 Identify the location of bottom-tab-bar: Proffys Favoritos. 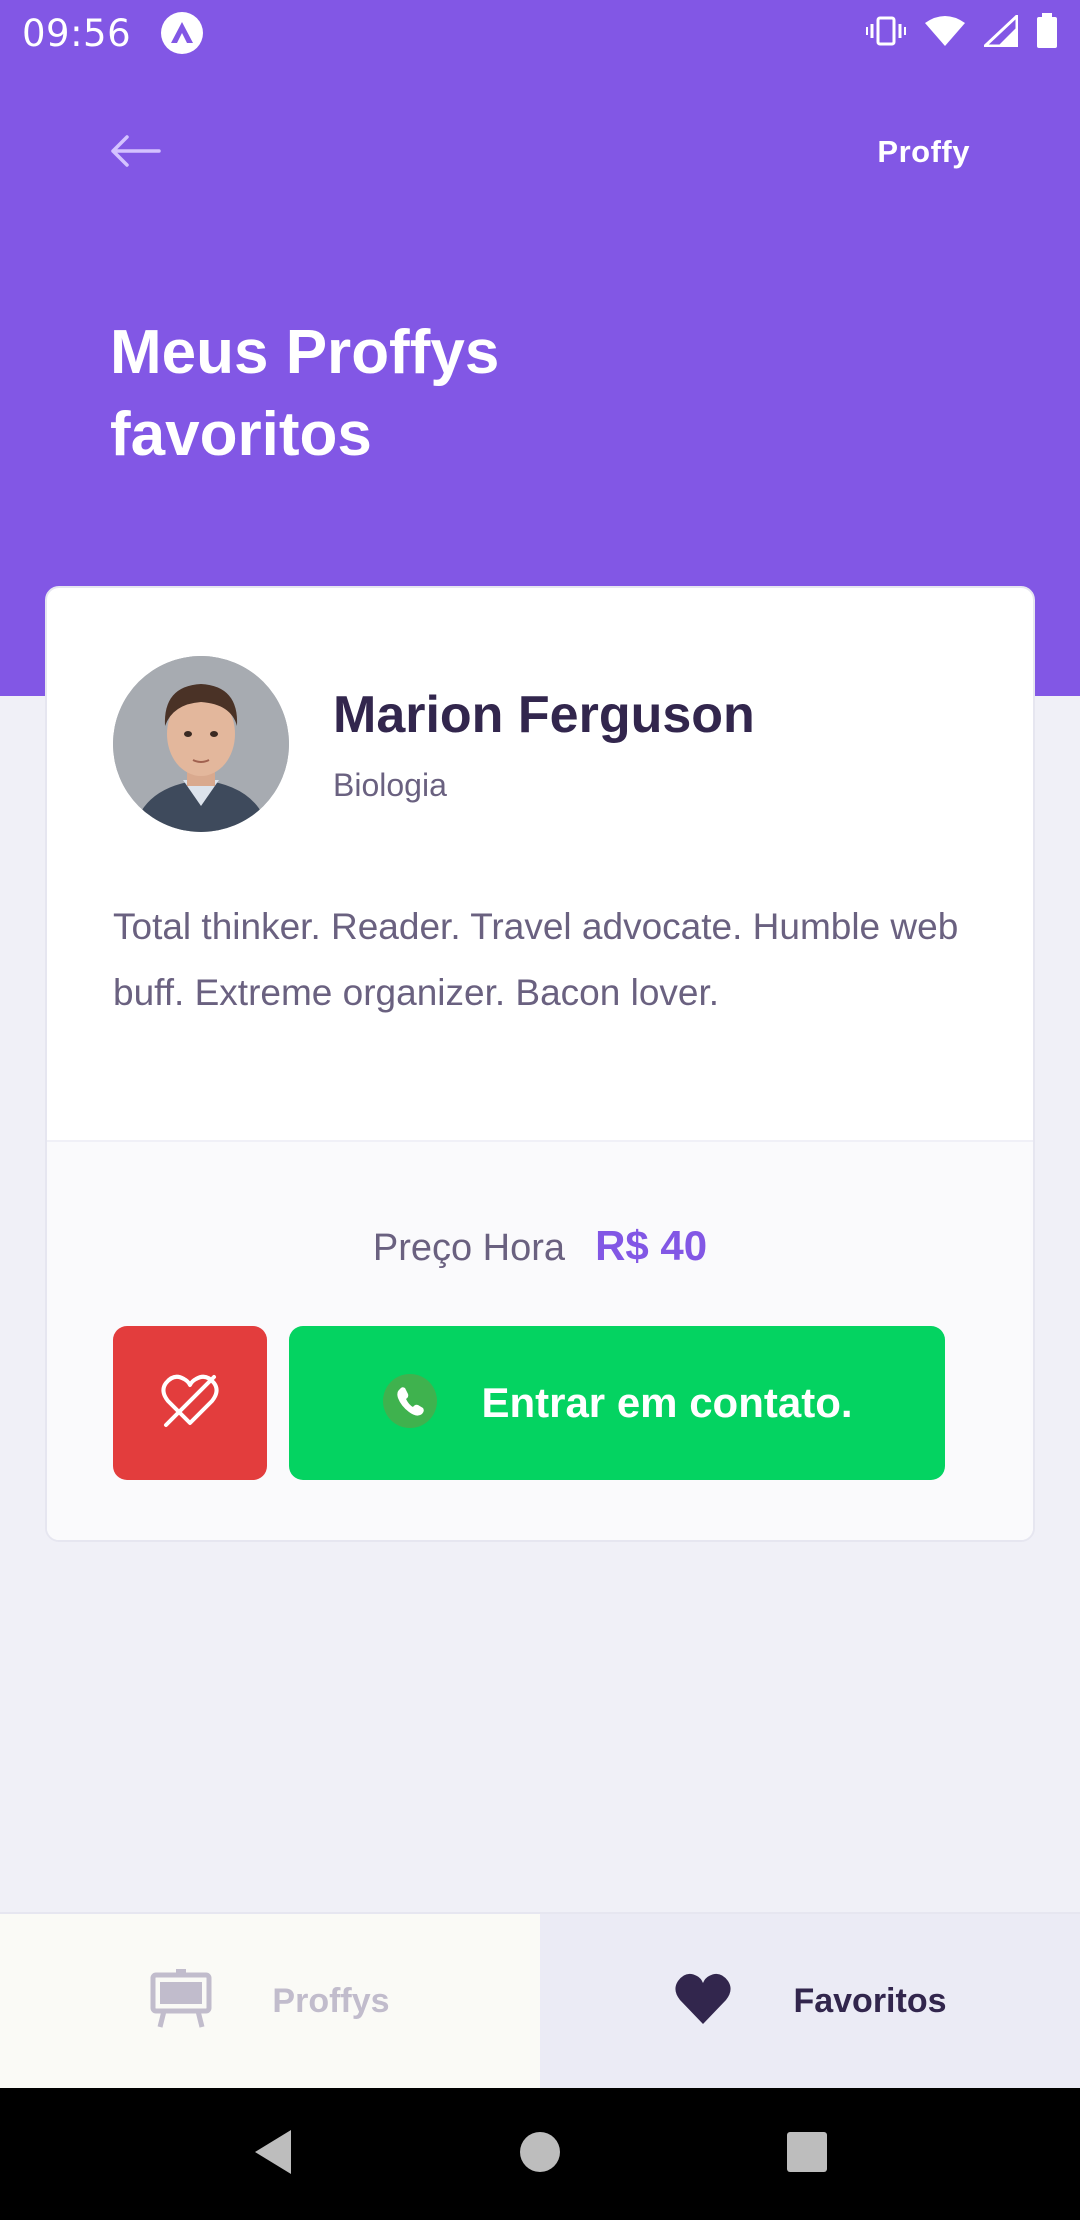
(540, 2000).